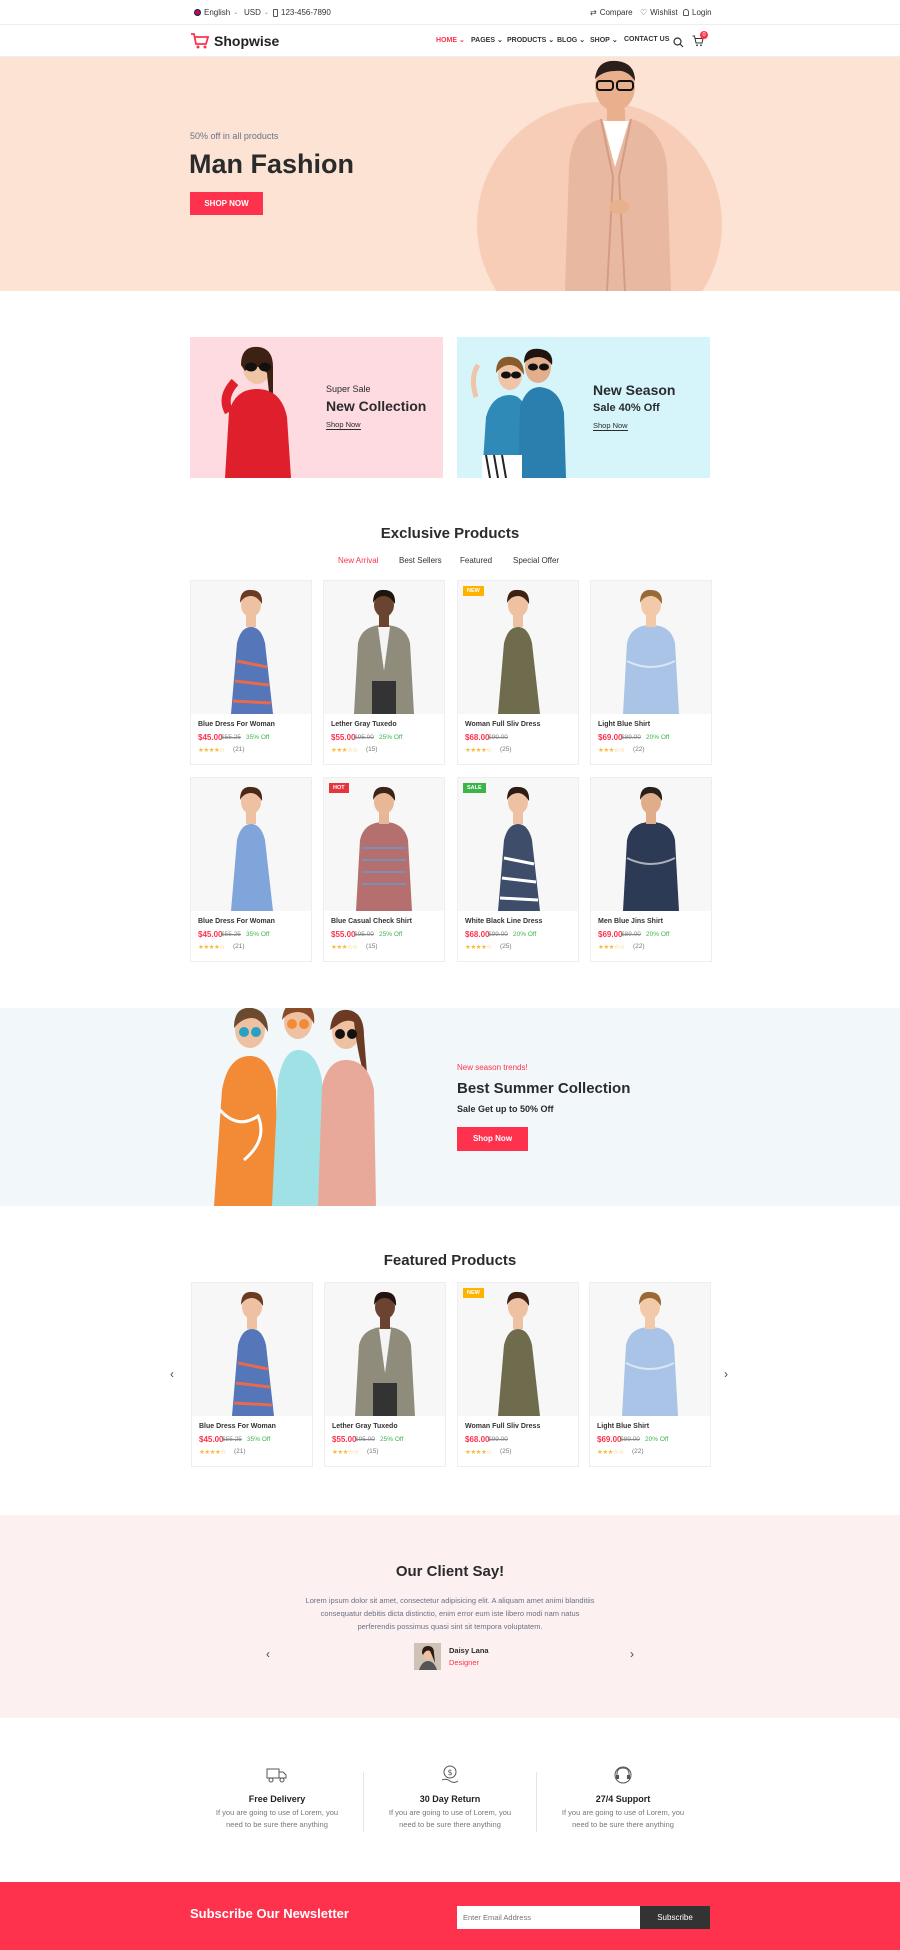  I want to click on wishlist-link: ♡ Wishlist, so click(659, 12).